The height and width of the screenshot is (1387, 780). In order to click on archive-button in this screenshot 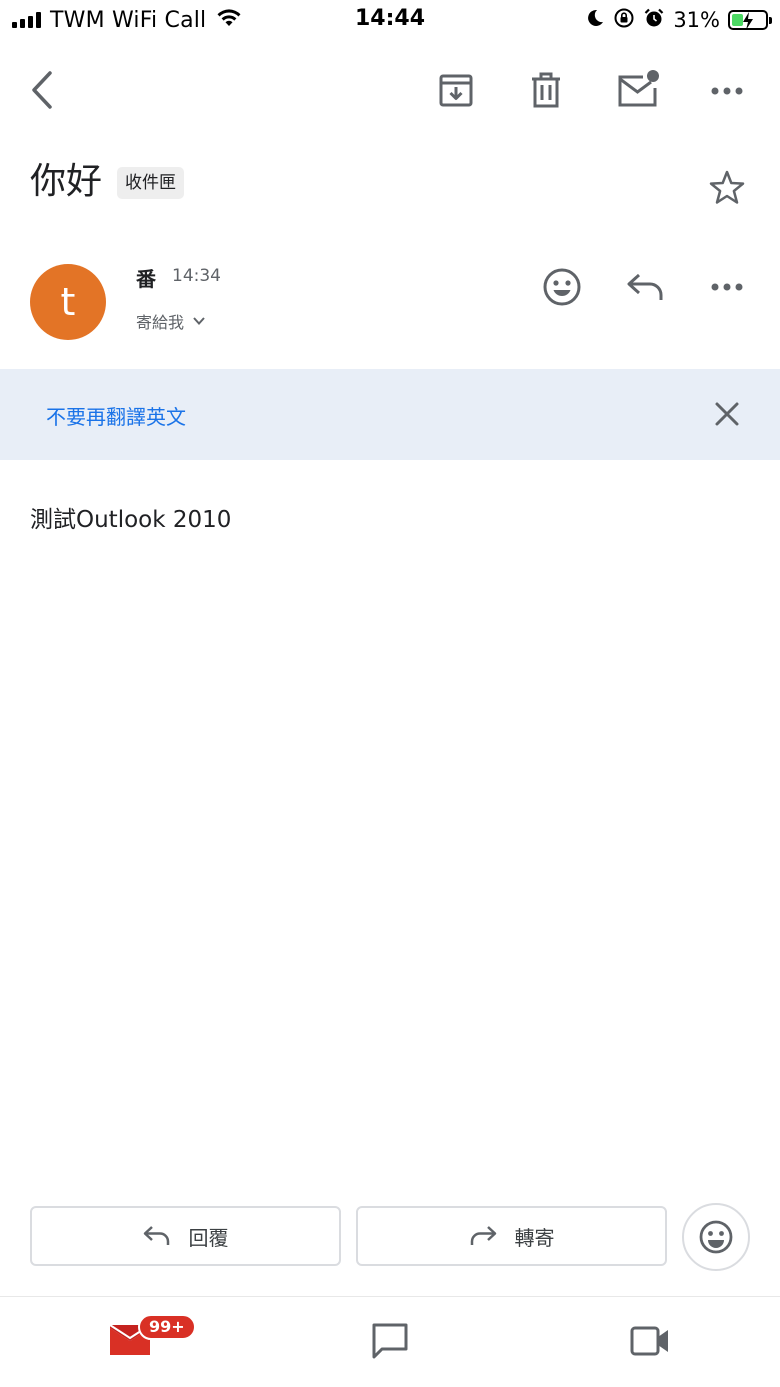, I will do `click(456, 90)`.